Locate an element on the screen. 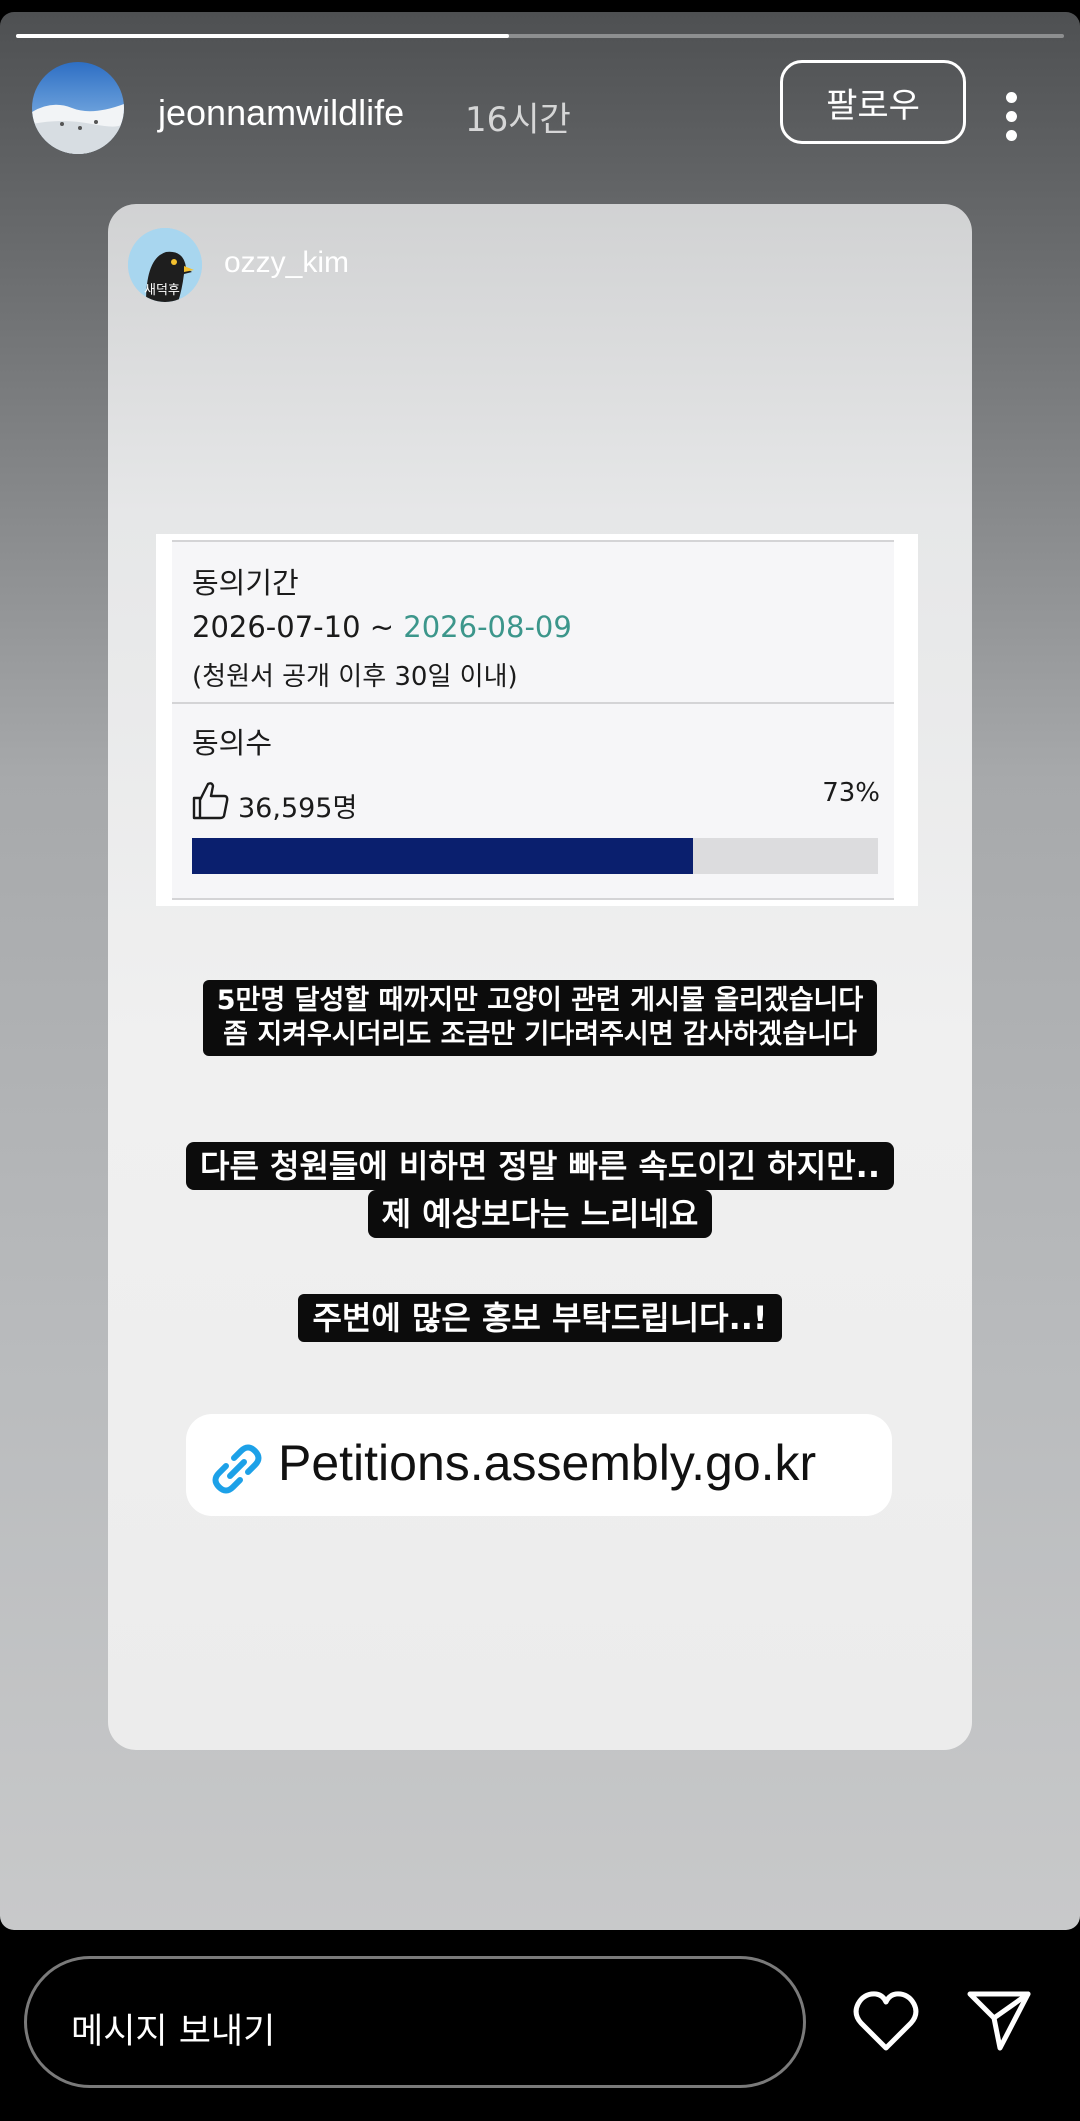 The height and width of the screenshot is (2121, 1080). period-dates: 2026-07-10 ~ 2026-08-09 is located at coordinates (382, 627).